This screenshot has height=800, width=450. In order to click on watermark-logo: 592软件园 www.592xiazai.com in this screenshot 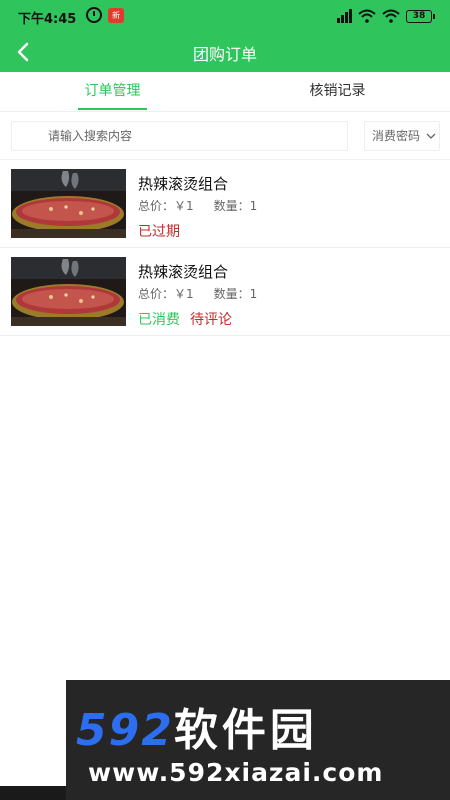, I will do `click(258, 740)`.